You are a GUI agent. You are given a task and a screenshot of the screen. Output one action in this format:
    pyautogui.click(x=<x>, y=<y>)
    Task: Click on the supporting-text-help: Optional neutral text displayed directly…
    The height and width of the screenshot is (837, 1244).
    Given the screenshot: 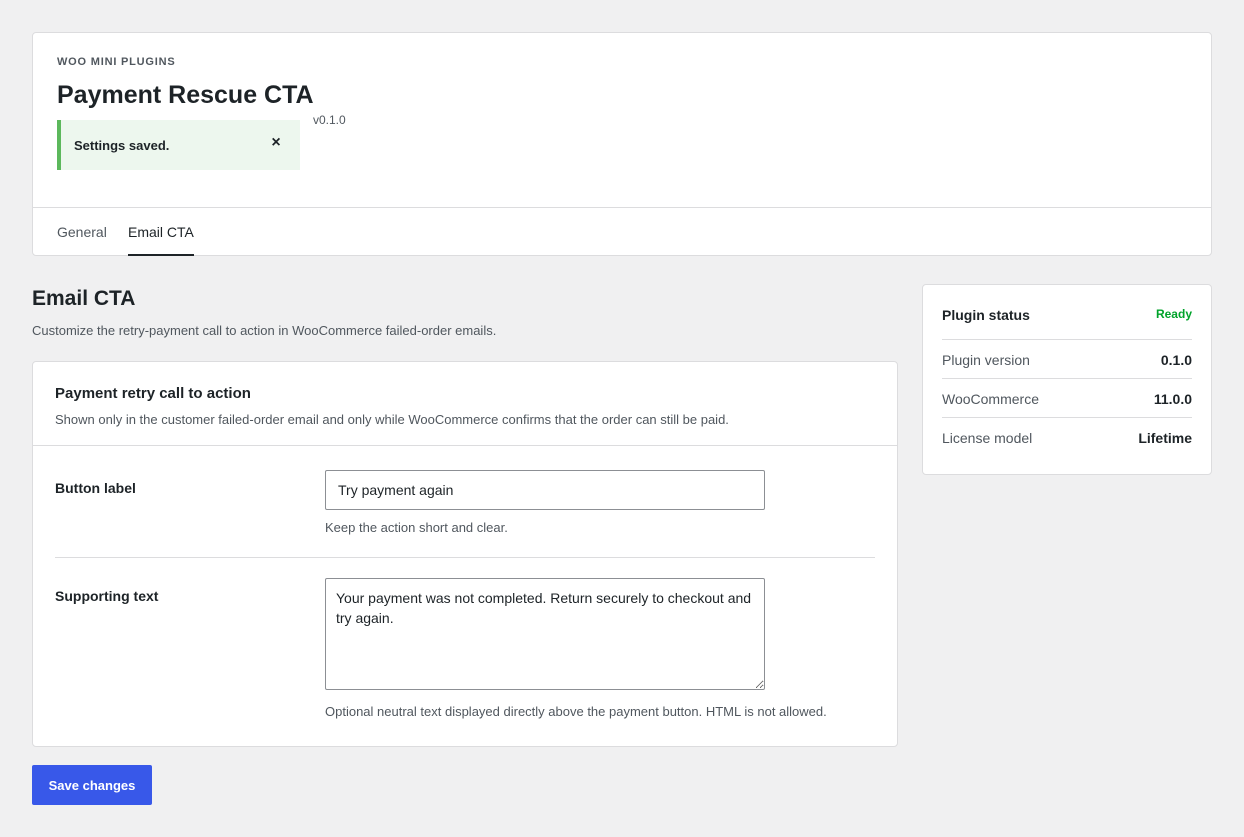 What is the action you would take?
    pyautogui.click(x=576, y=711)
    